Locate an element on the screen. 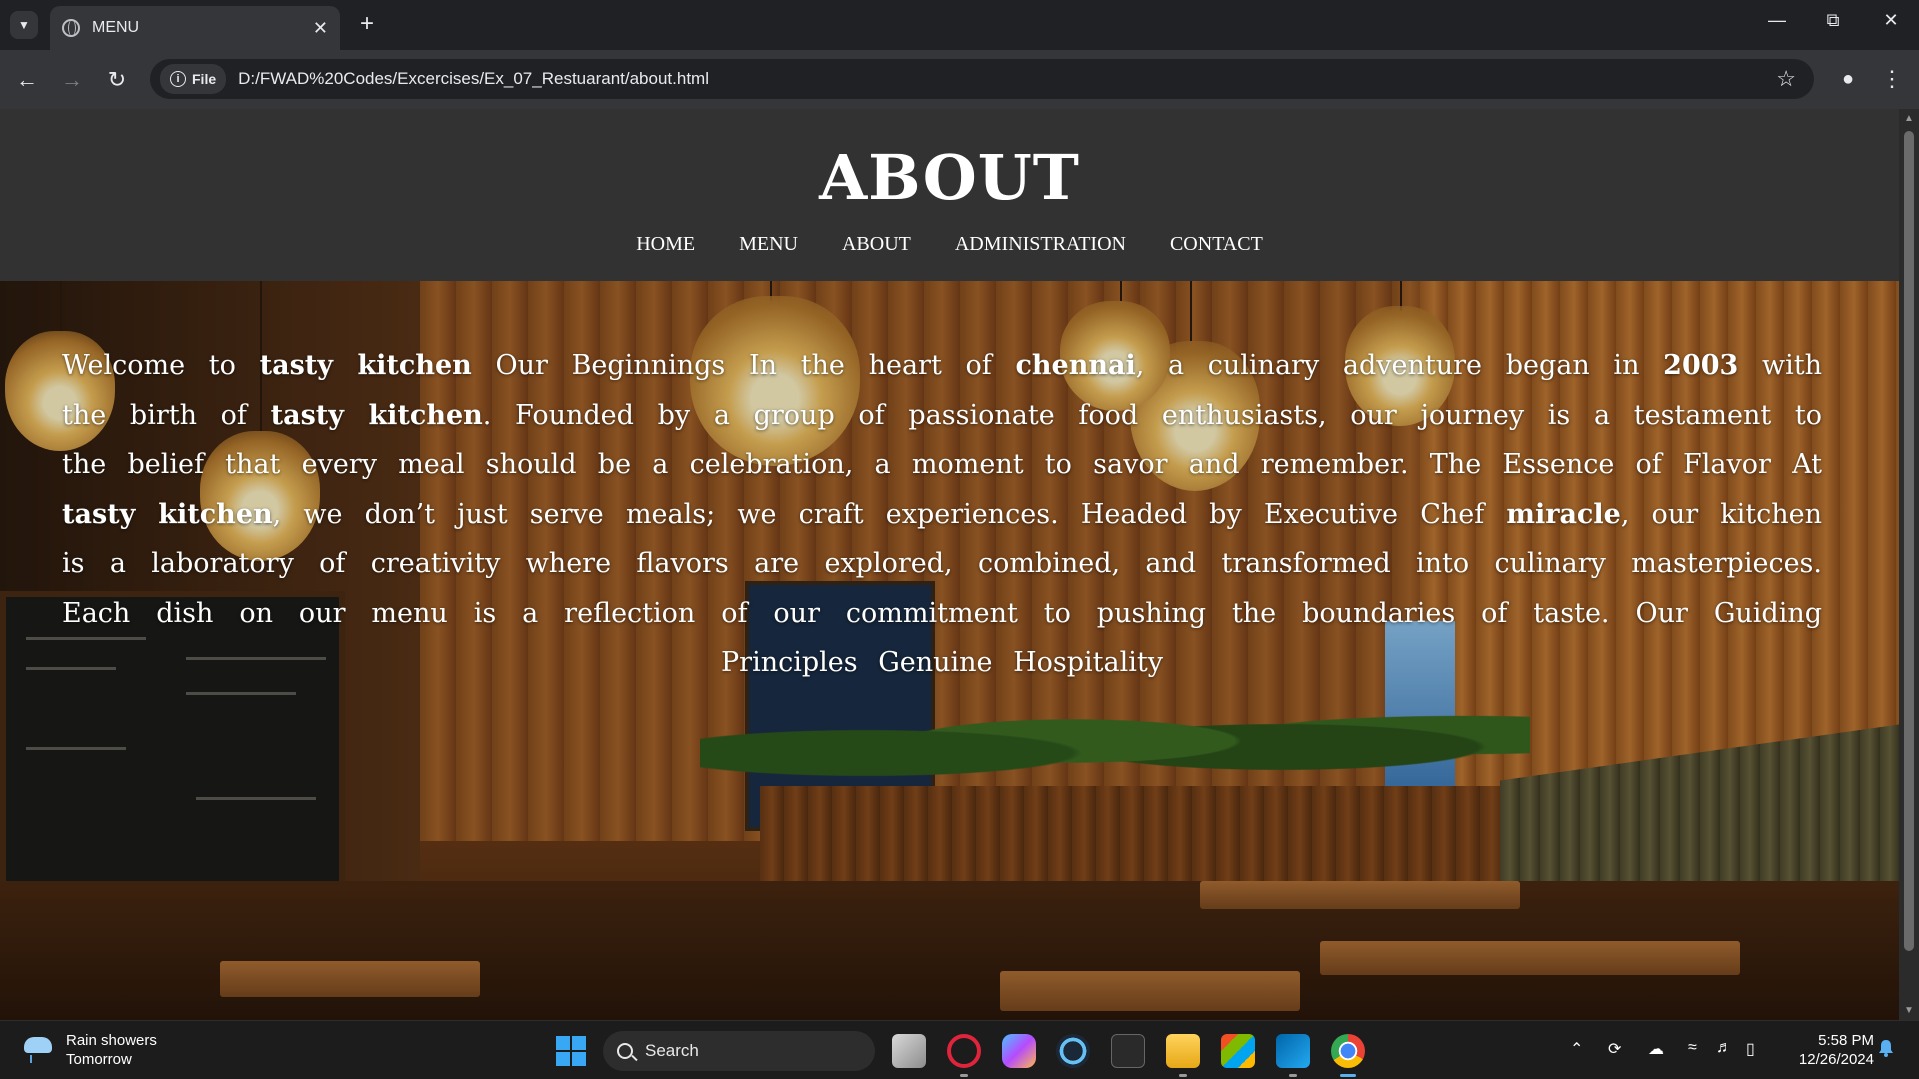  nav-administration-link: ADMINISTRATION is located at coordinates (1040, 244).